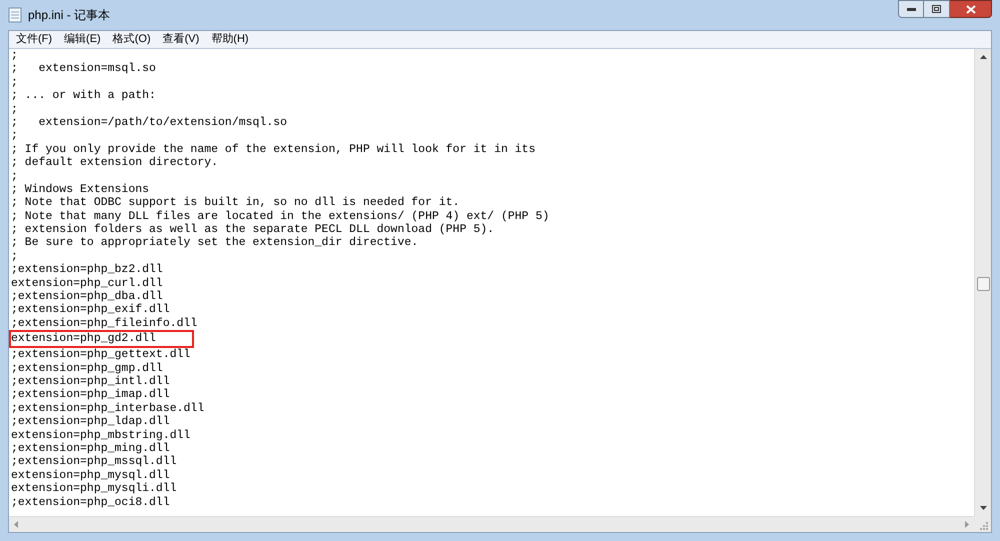 The image size is (1000, 541). I want to click on code-line: extension=php_curl.dll, so click(87, 283).